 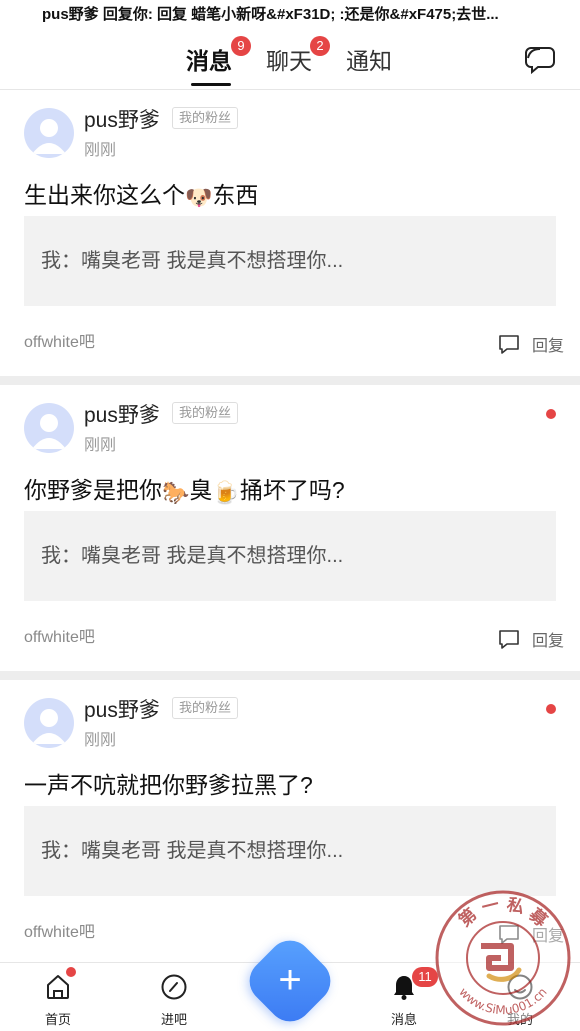 What do you see at coordinates (199, 197) in the screenshot?
I see `dog-emoji: 🐶` at bounding box center [199, 197].